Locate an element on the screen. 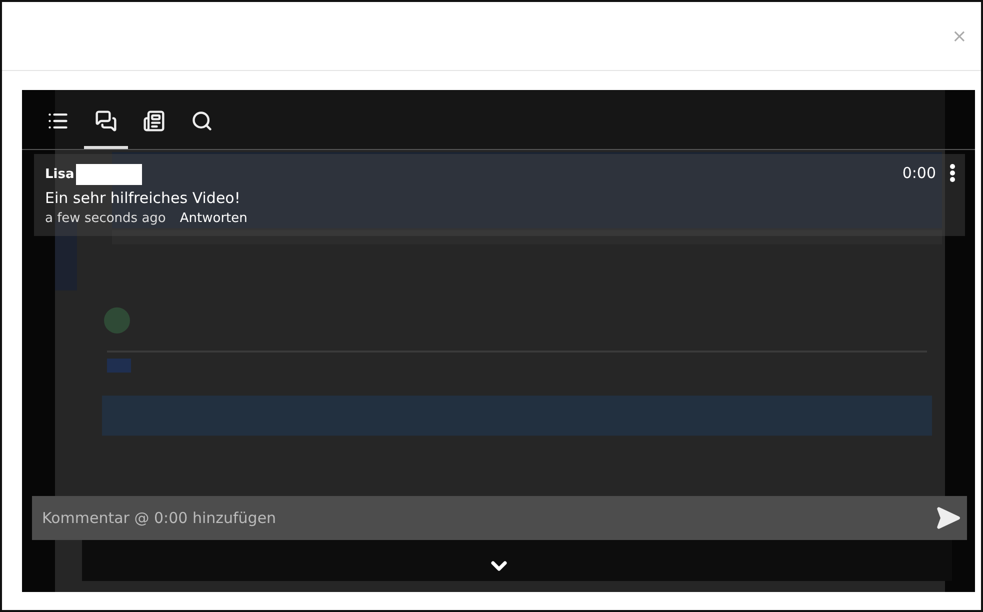  more-icon is located at coordinates (952, 173).